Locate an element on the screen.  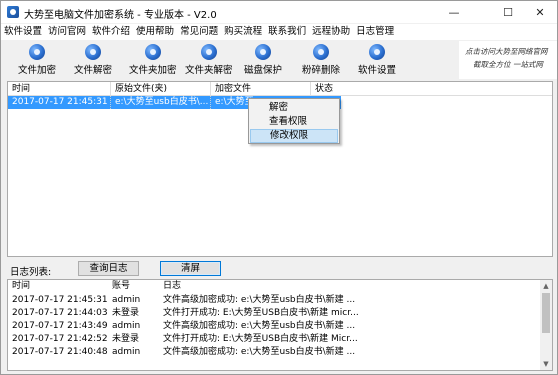
menu-help: 使用帮助 is located at coordinates (155, 32).